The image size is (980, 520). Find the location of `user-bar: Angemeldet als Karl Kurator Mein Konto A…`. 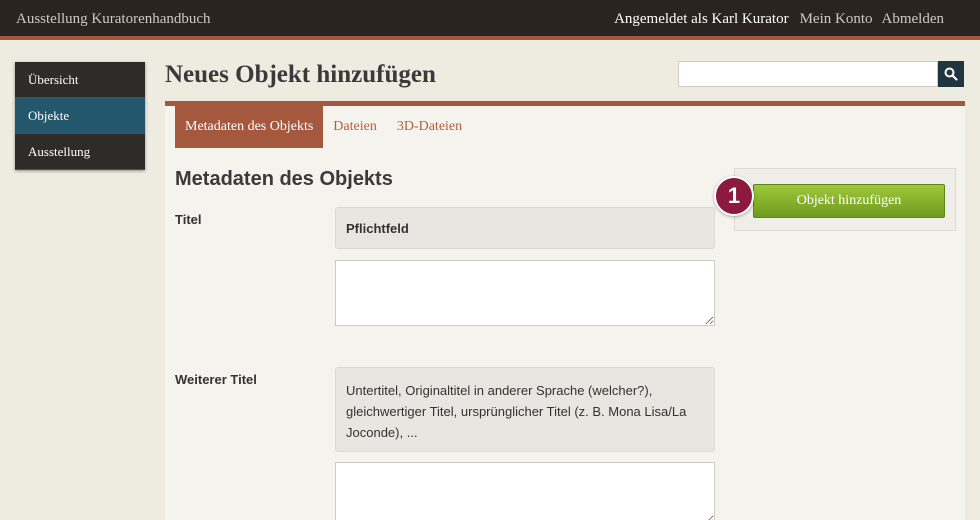

user-bar: Angemeldet als Karl Kurator Mein Konto A… is located at coordinates (779, 19).